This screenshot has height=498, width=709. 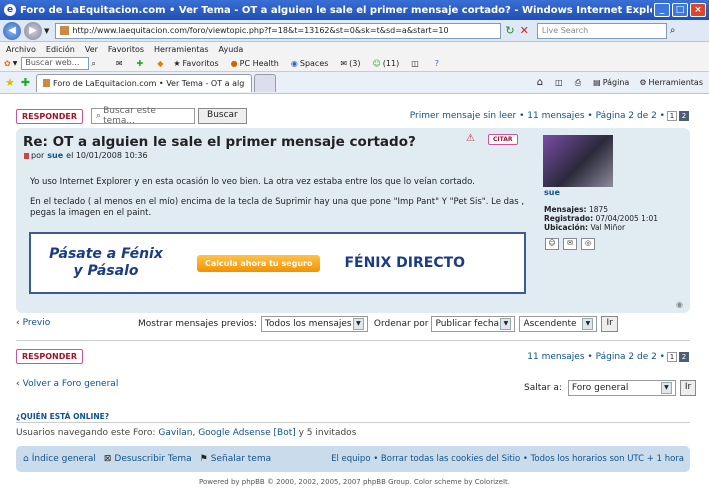 I want to click on contacts-icon: ☺, so click(x=376, y=63).